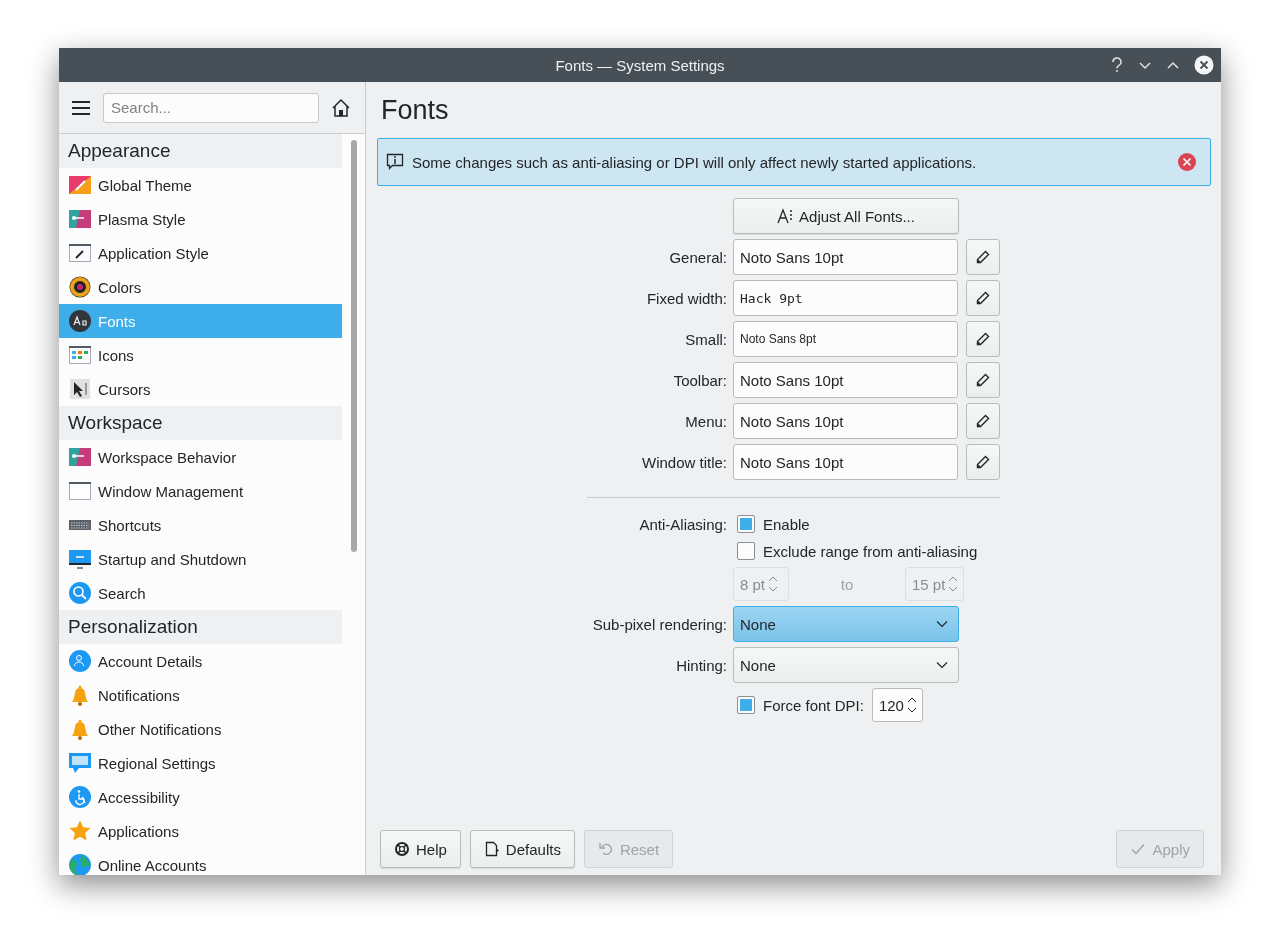 Image resolution: width=1280 pixels, height=945 pixels. What do you see at coordinates (605, 849) in the screenshot?
I see `undo-icon` at bounding box center [605, 849].